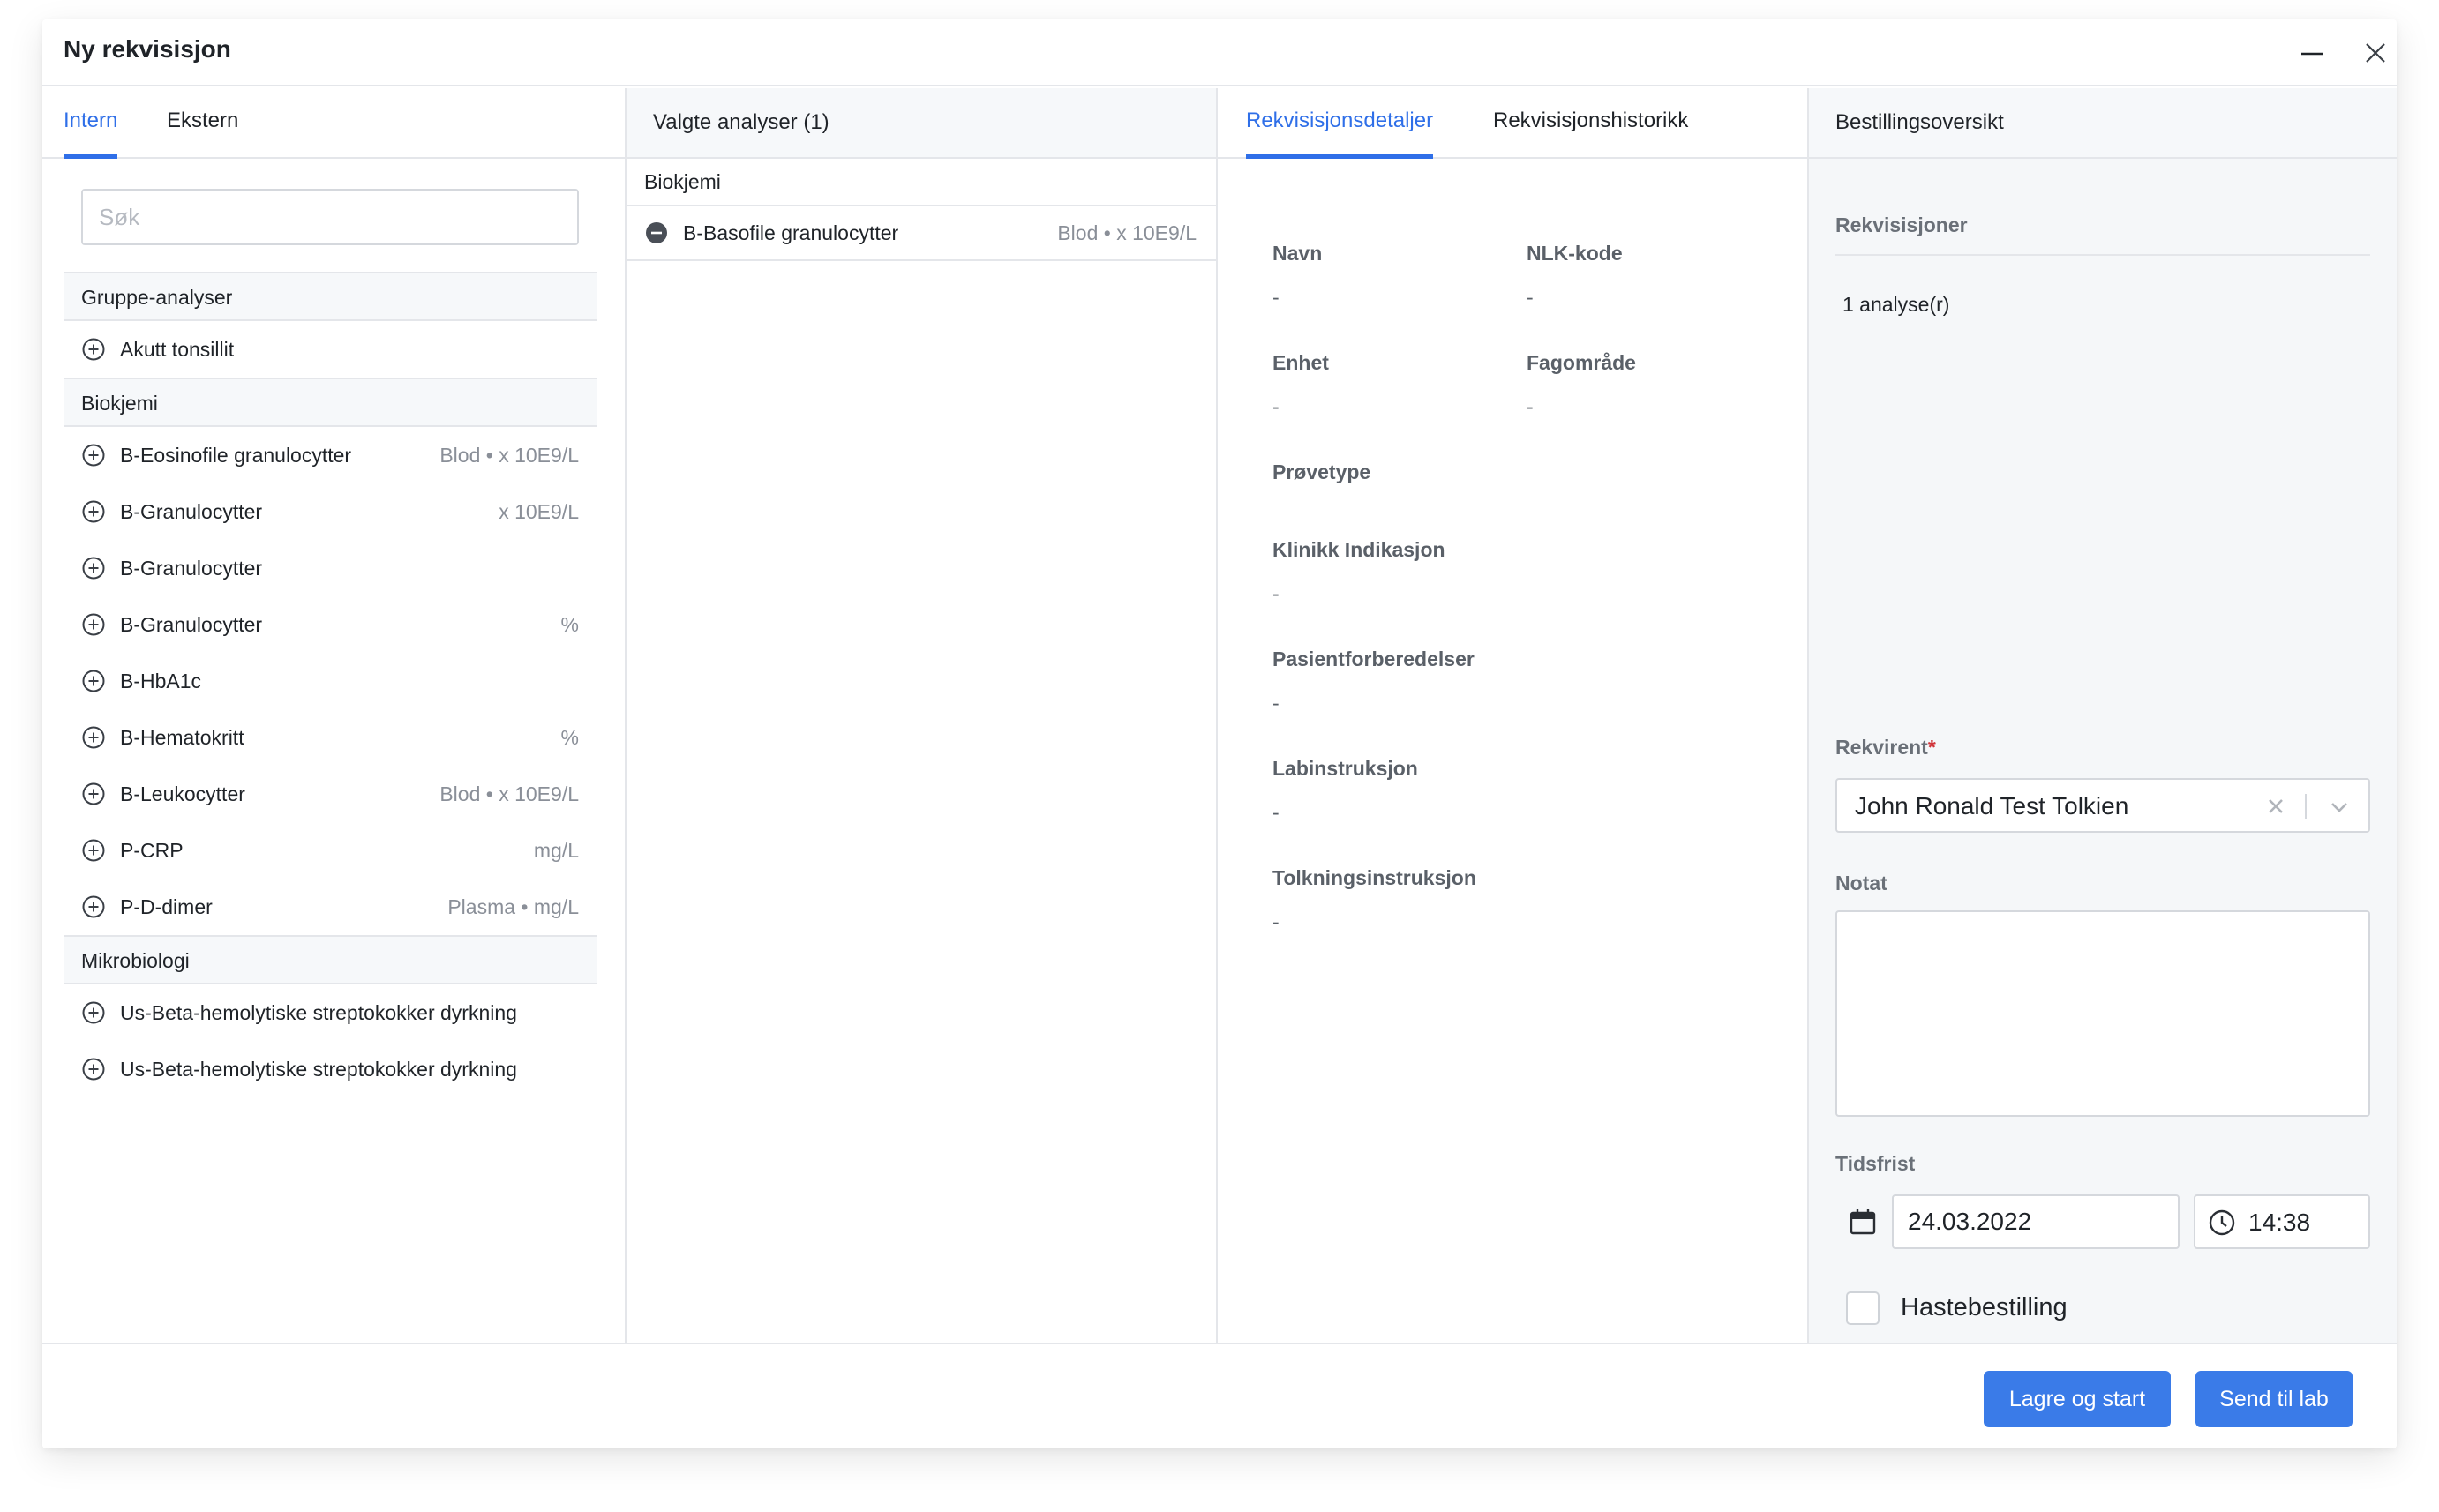 The height and width of the screenshot is (1512, 2439). What do you see at coordinates (1300, 362) in the screenshot?
I see `enhet-label: Enhet` at bounding box center [1300, 362].